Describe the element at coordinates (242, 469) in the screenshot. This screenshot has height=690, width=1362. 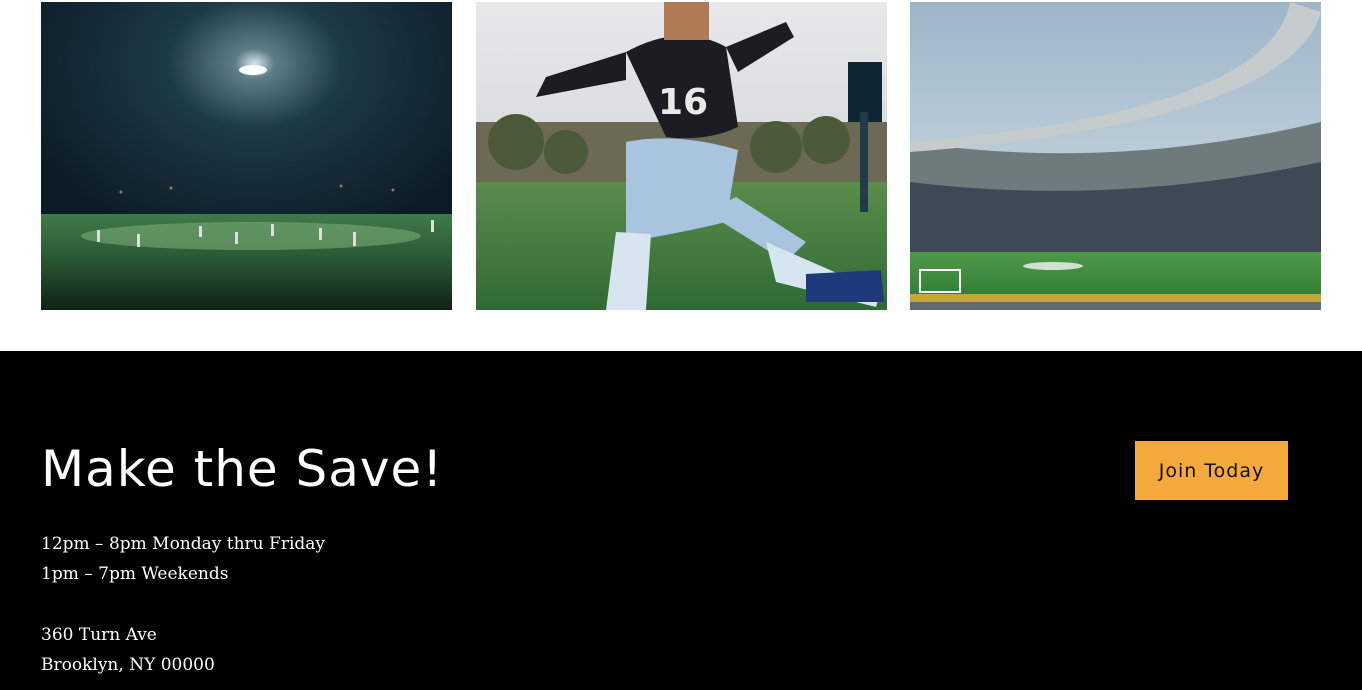
I see `cta-title: Make the Save!` at that location.